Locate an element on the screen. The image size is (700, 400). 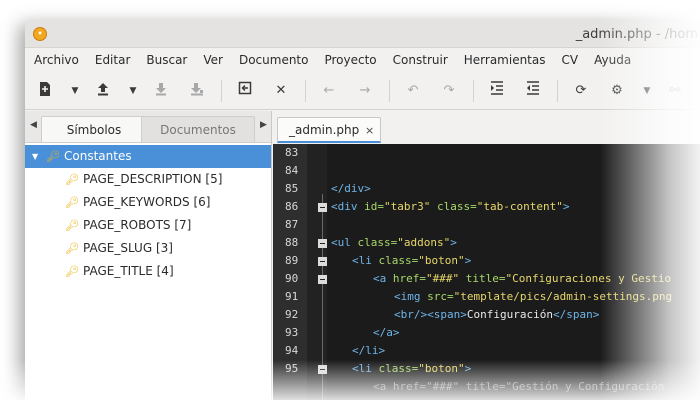
reload-icon: ⟳ is located at coordinates (581, 91).